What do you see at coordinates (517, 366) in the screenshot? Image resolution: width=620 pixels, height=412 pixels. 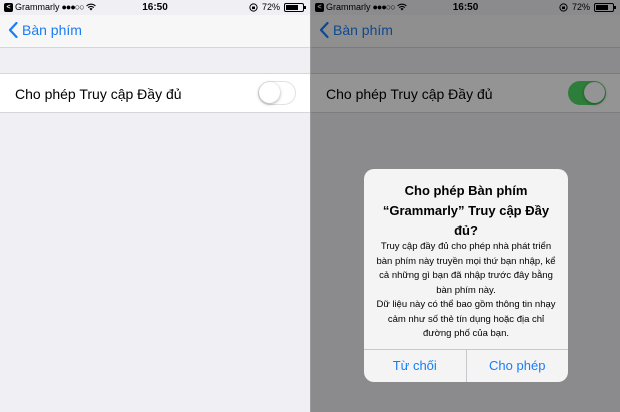 I see `allow-button: Cho phép` at bounding box center [517, 366].